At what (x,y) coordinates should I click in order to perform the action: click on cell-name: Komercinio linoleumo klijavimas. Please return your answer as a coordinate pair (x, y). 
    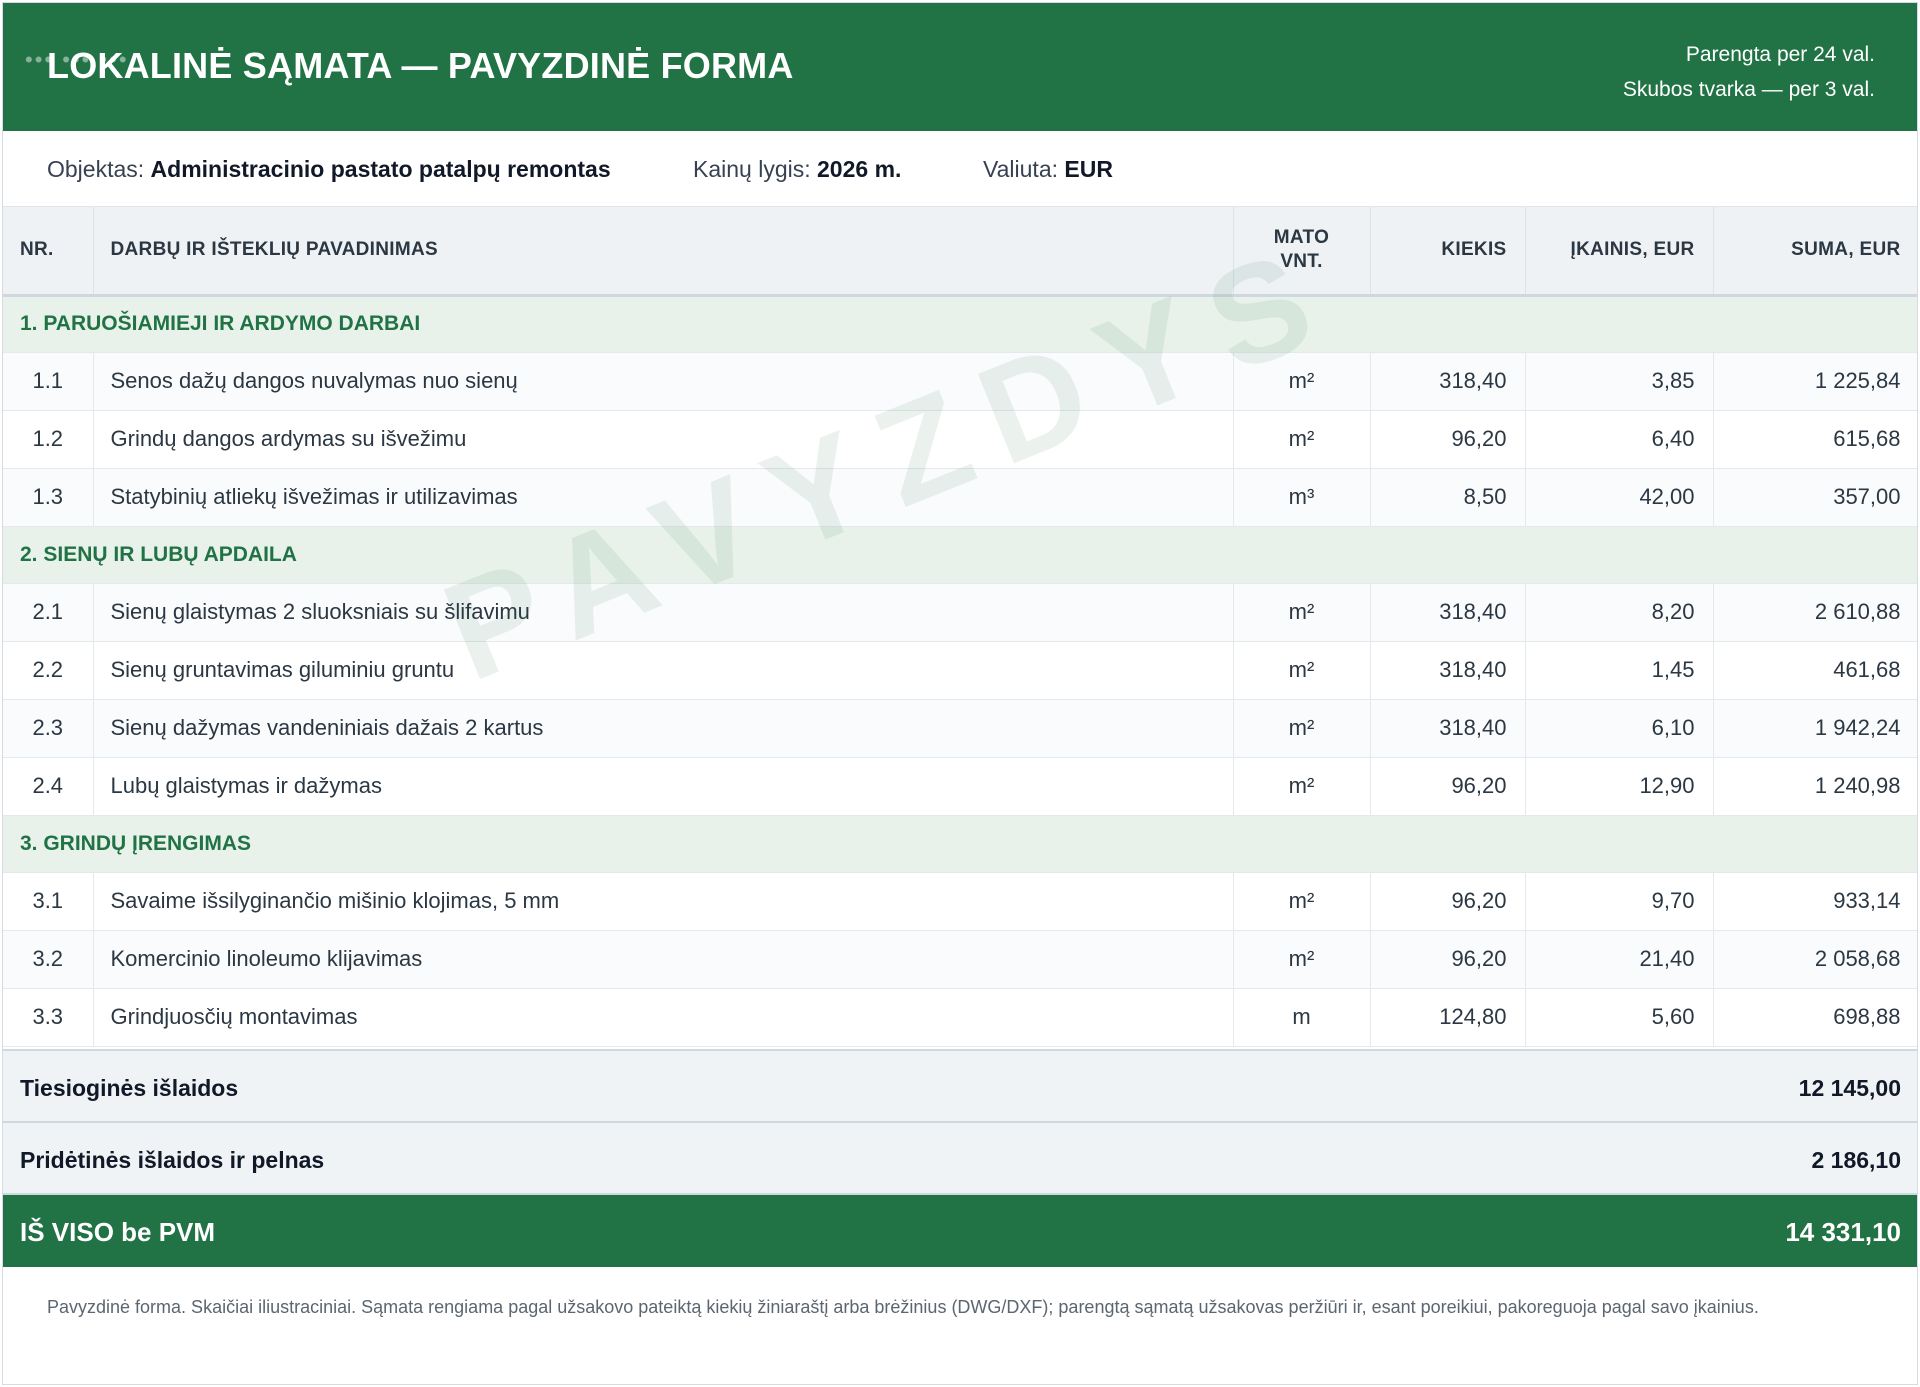
    Looking at the image, I should click on (663, 959).